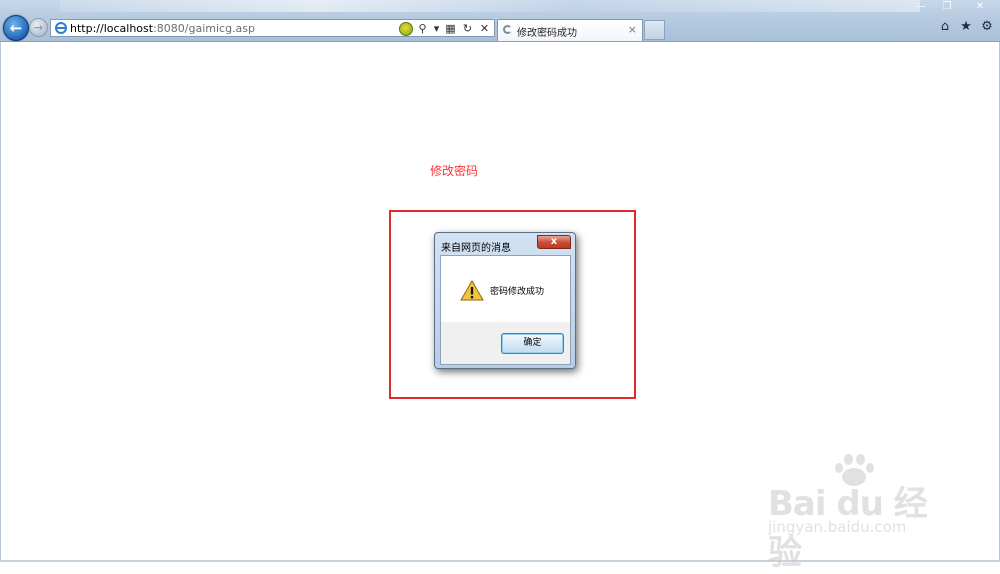 This screenshot has height=574, width=1000. I want to click on dropdown-icon: ▾, so click(436, 28).